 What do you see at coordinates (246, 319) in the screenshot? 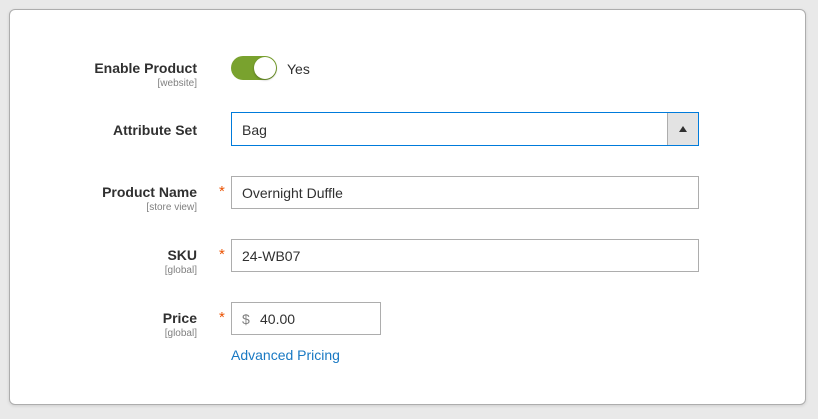
I see `currency-symbol: $` at bounding box center [246, 319].